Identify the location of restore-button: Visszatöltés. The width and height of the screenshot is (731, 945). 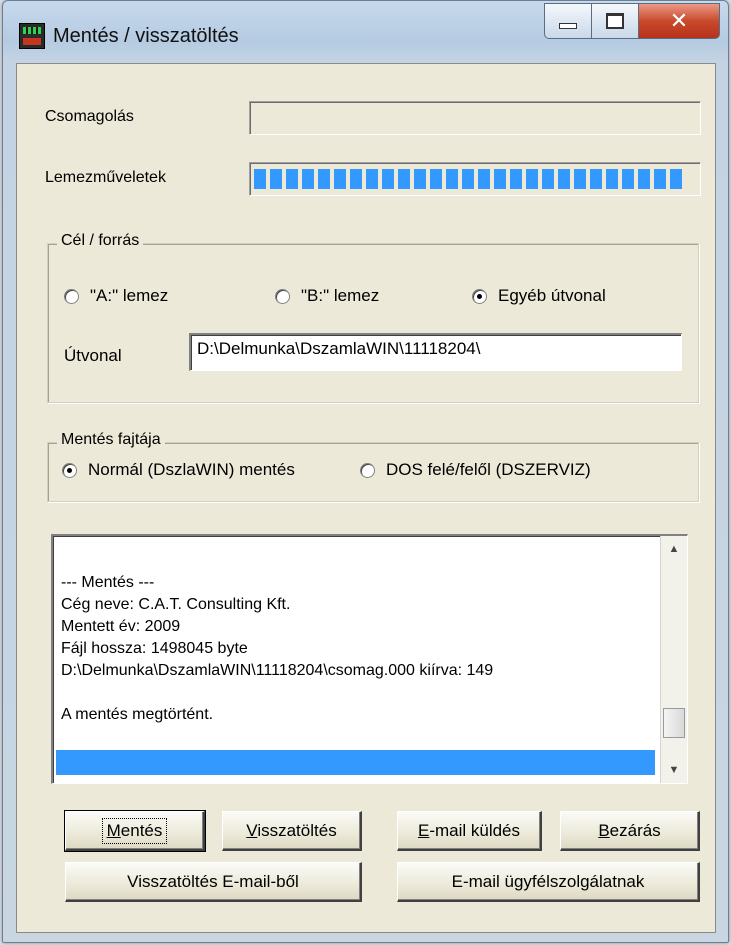
(292, 831).